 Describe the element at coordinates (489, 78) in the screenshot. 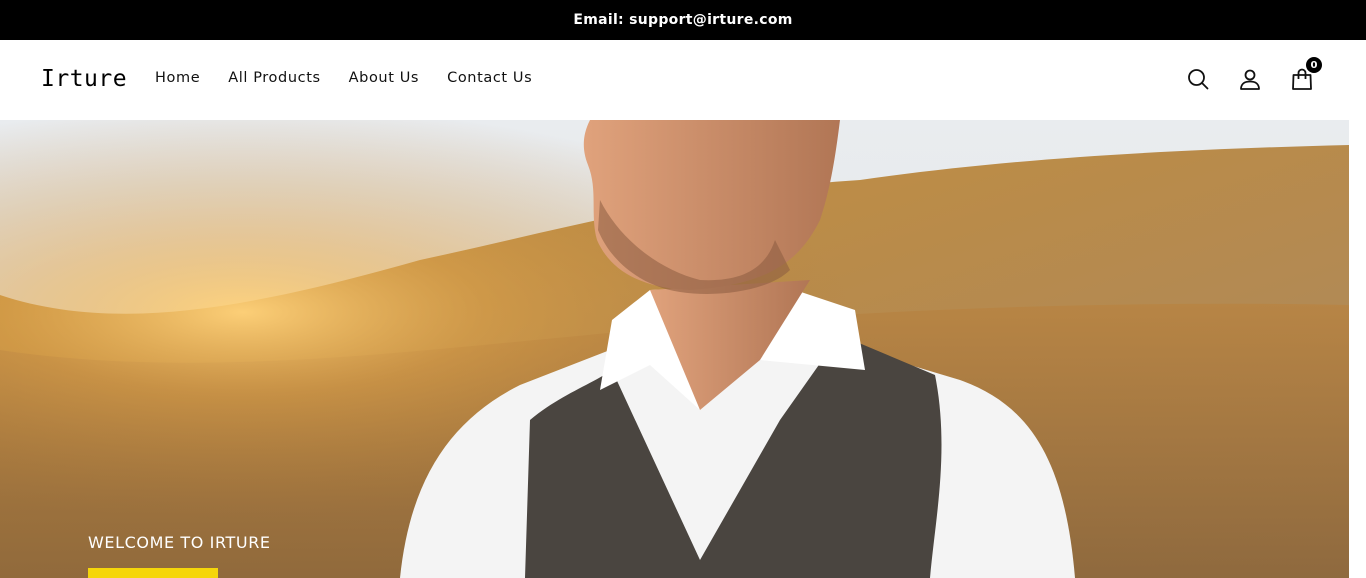

I see `nav-contact-us: Contact Us` at that location.